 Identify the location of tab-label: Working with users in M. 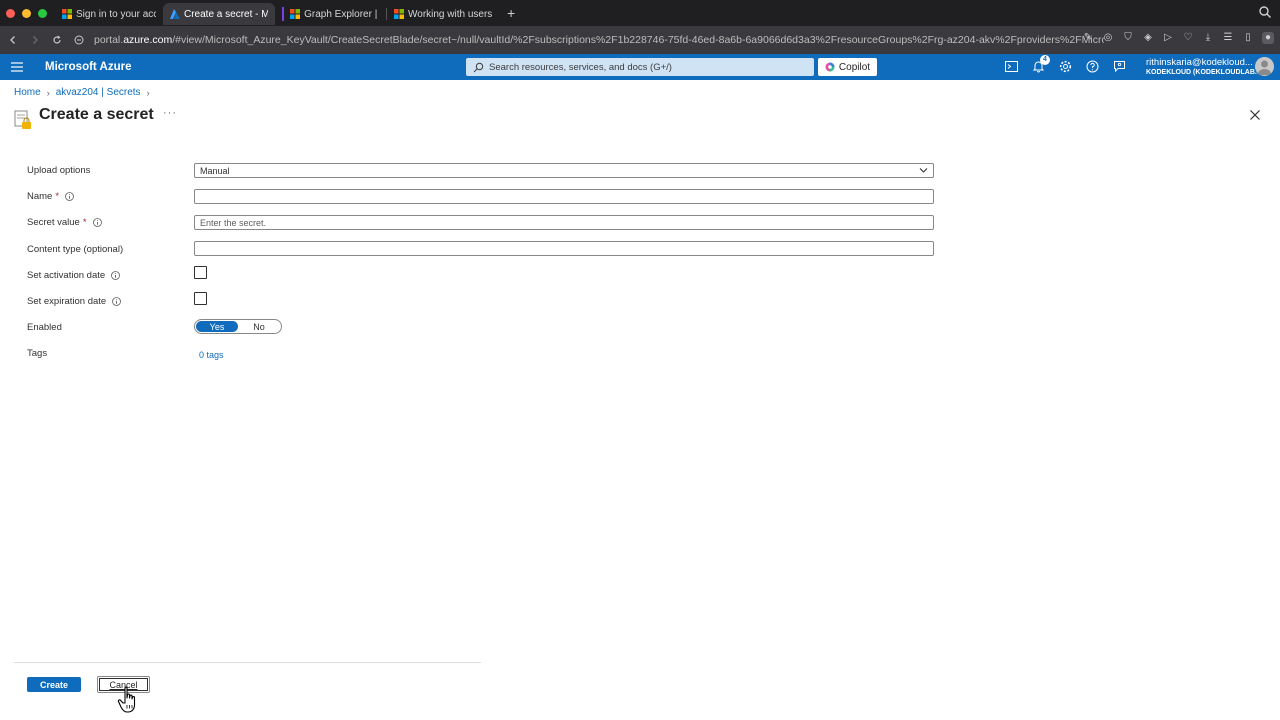
(451, 14).